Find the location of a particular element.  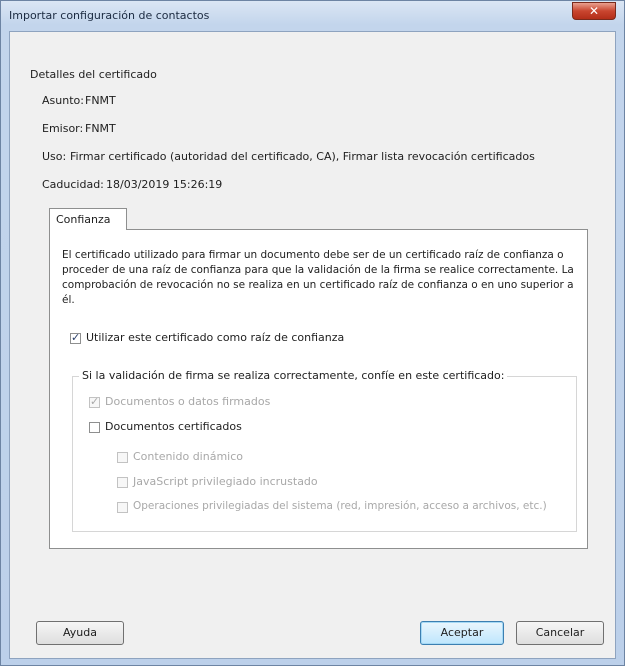

signed-documents-label: Documentos o datos firmados is located at coordinates (188, 401).